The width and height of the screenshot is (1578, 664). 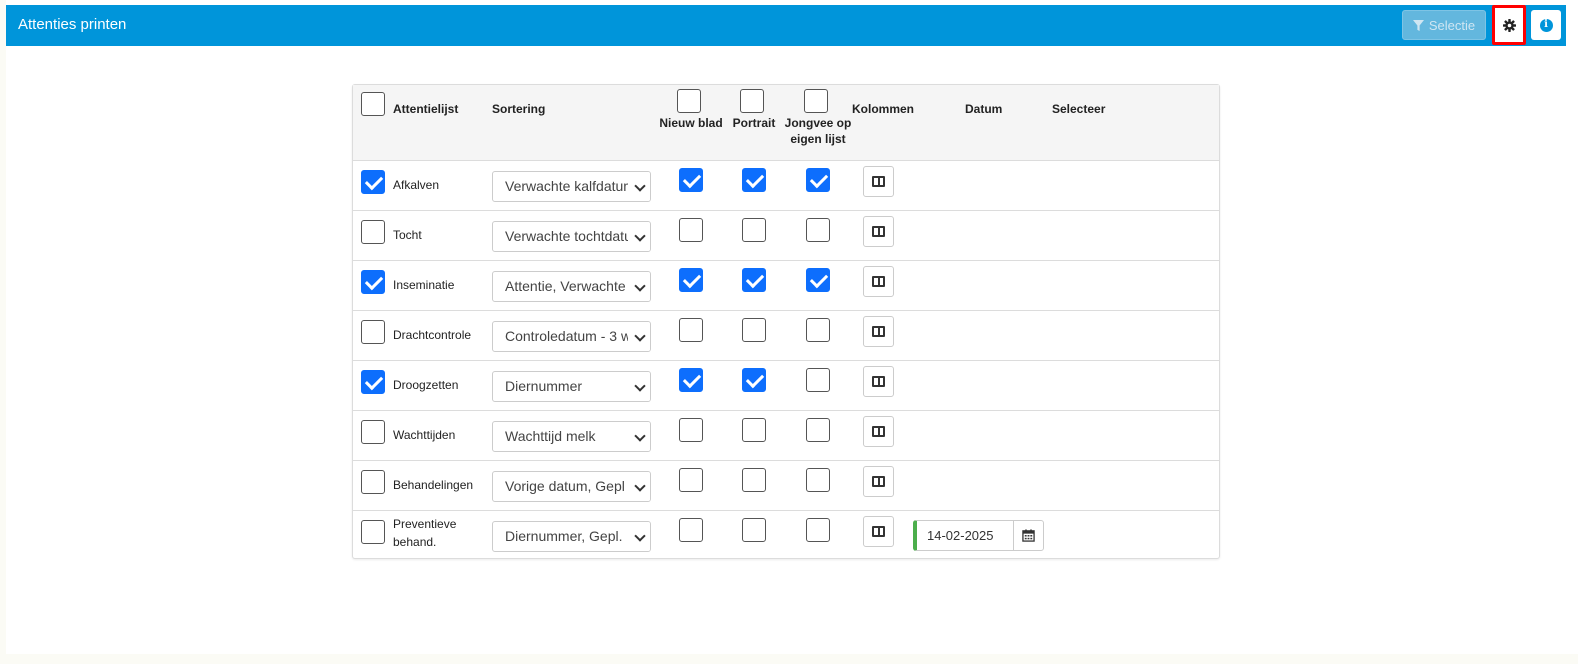 I want to click on nieuw-blad-all-checkbox, so click(x=689, y=101).